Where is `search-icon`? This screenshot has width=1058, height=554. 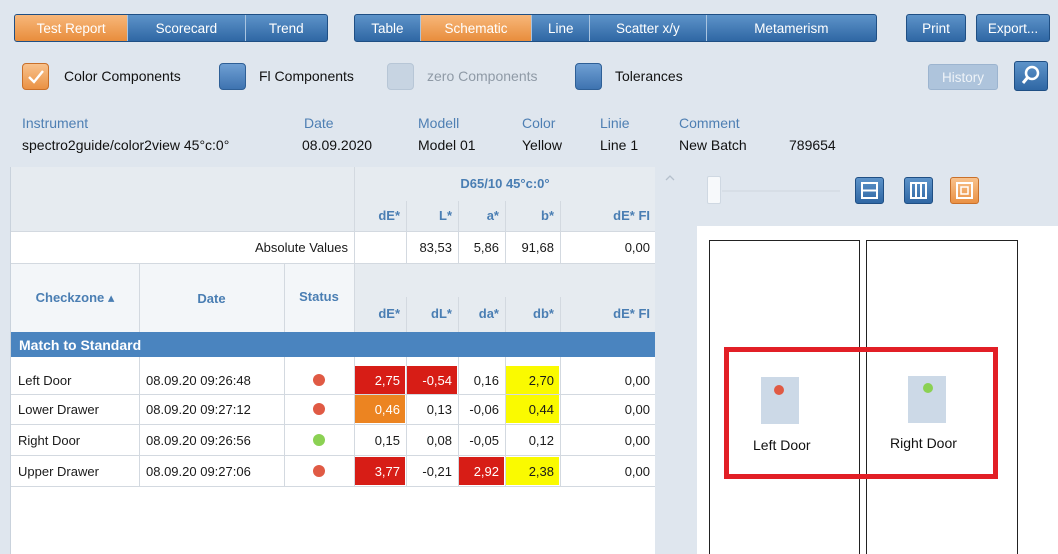 search-icon is located at coordinates (1030, 74).